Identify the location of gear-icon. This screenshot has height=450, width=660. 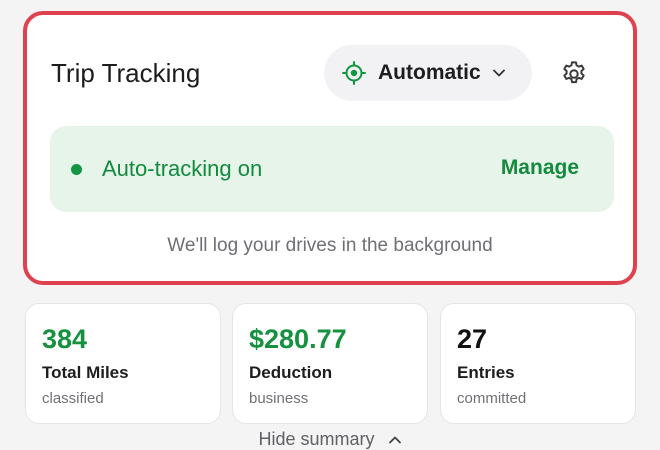
(574, 74).